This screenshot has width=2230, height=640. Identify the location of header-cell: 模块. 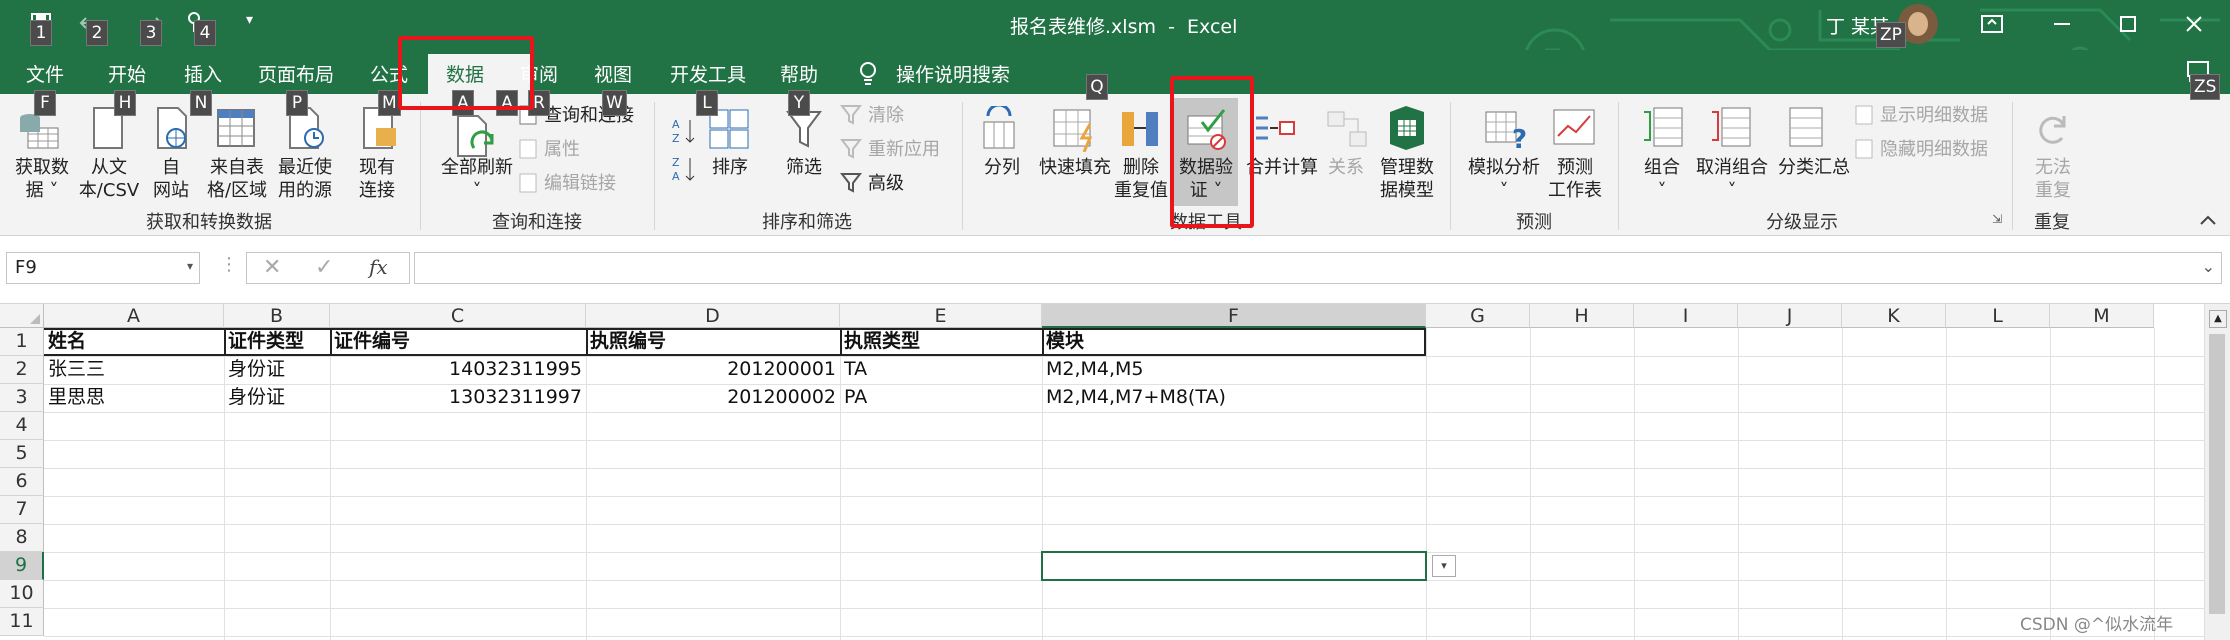
(1234, 341).